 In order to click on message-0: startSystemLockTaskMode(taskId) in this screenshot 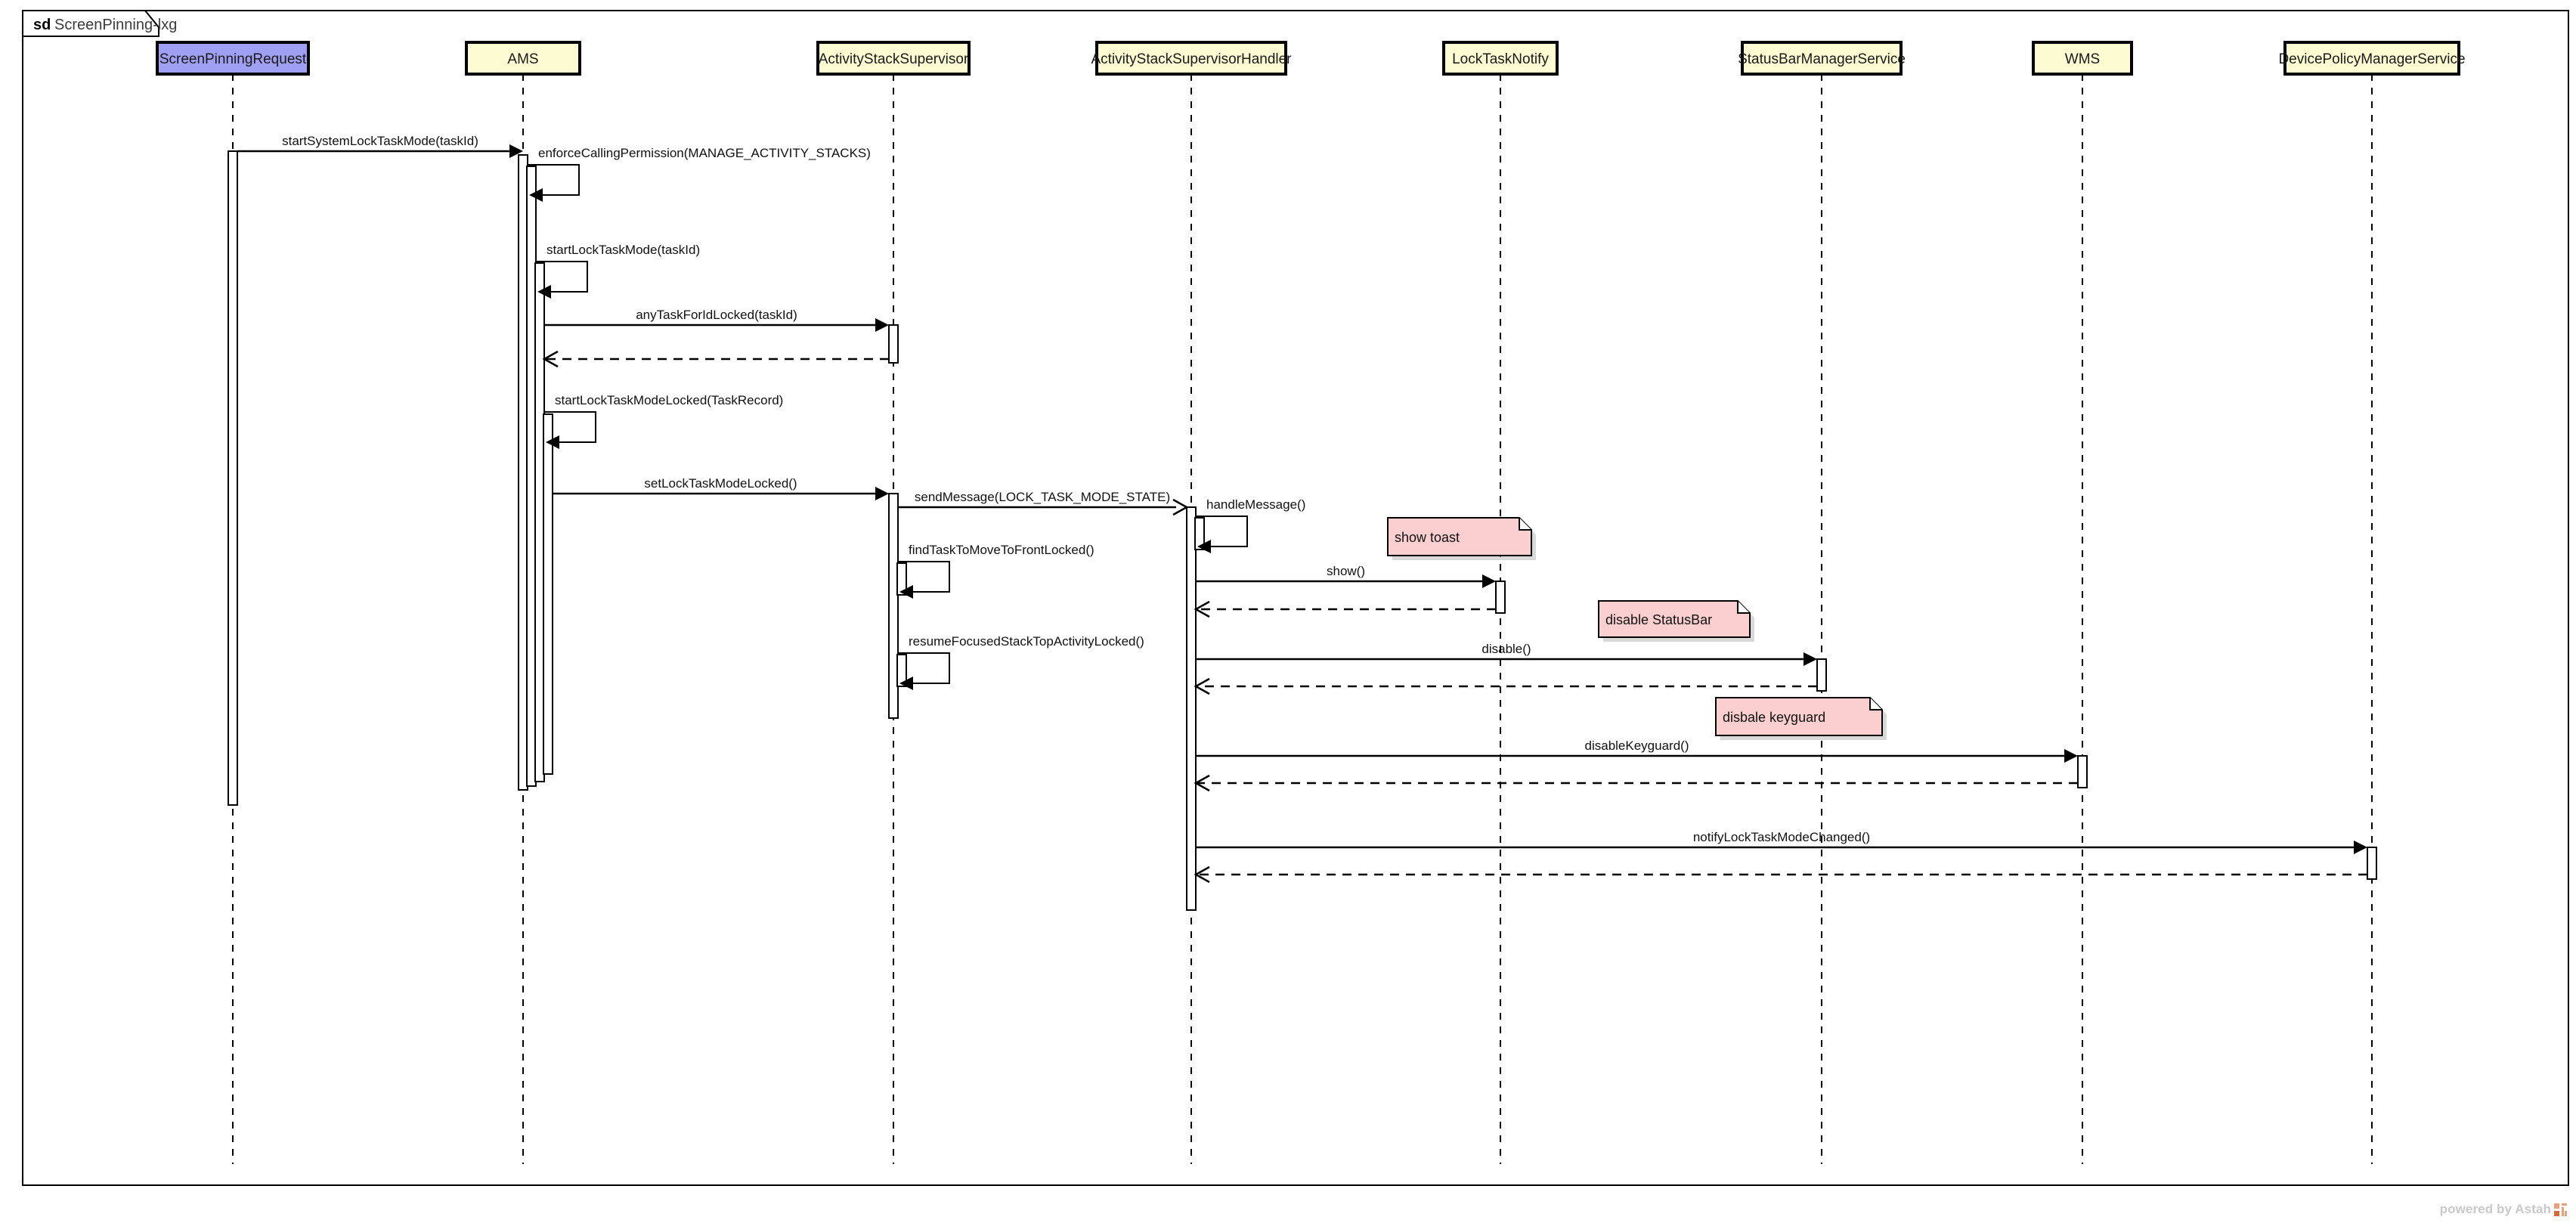, I will do `click(380, 146)`.